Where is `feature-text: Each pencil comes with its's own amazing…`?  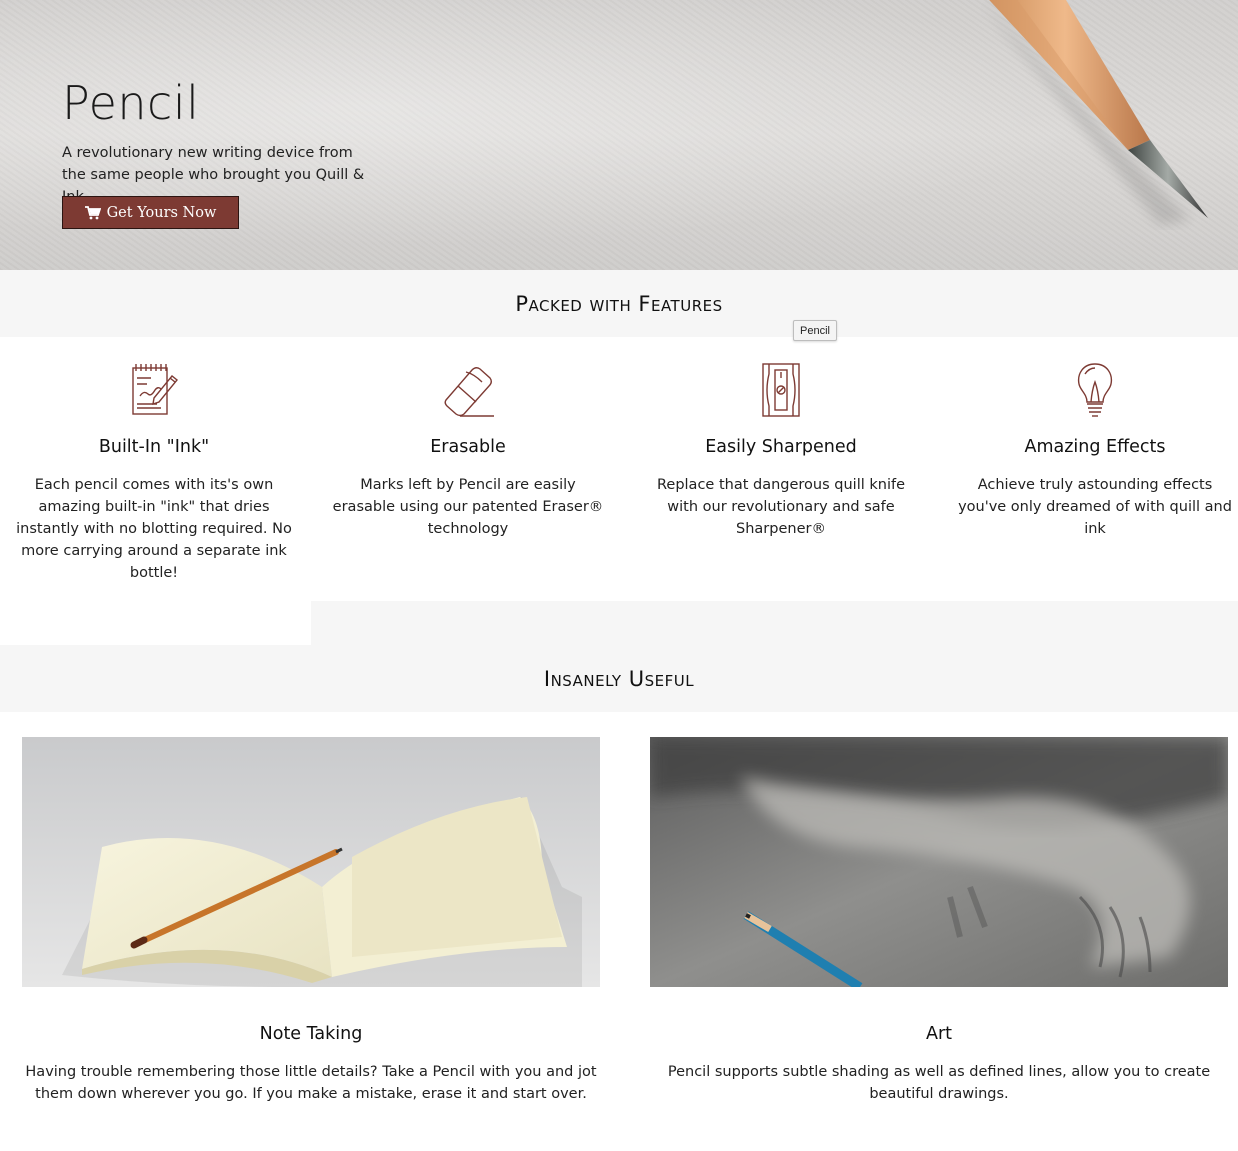
feature-text: Each pencil comes with its's own amazing… is located at coordinates (154, 529).